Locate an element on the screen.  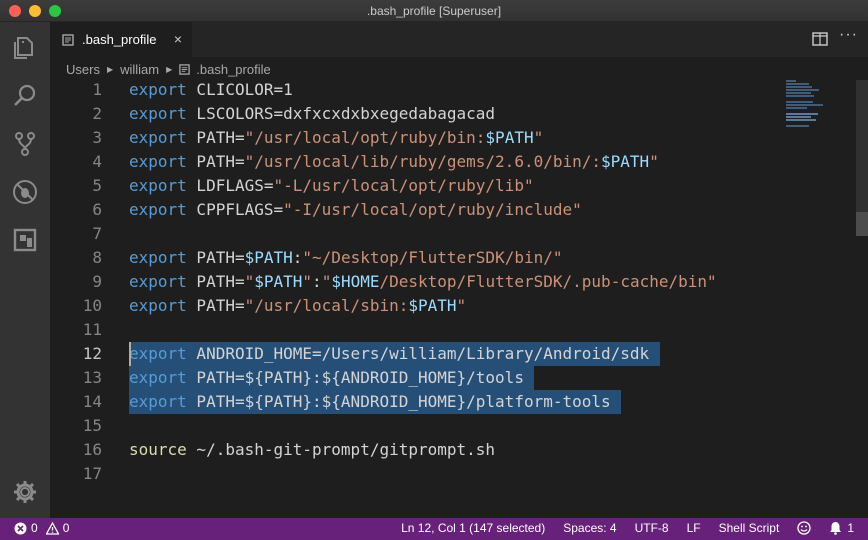
line-number: 6 is located at coordinates (97, 209).